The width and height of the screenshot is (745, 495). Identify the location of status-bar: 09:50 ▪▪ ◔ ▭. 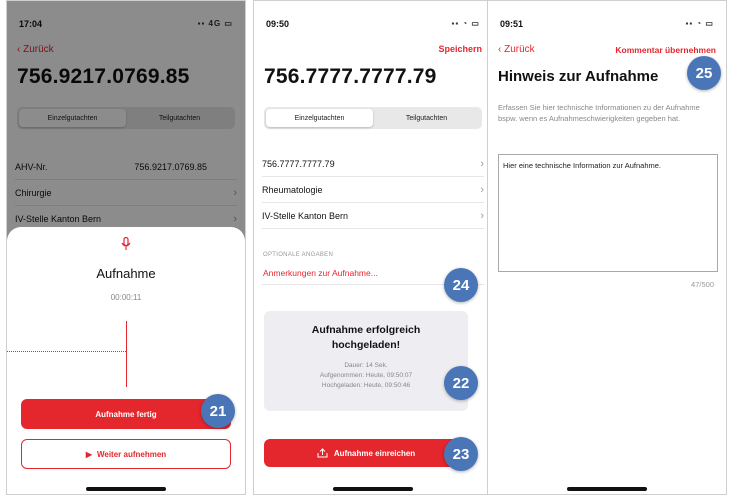
(373, 24).